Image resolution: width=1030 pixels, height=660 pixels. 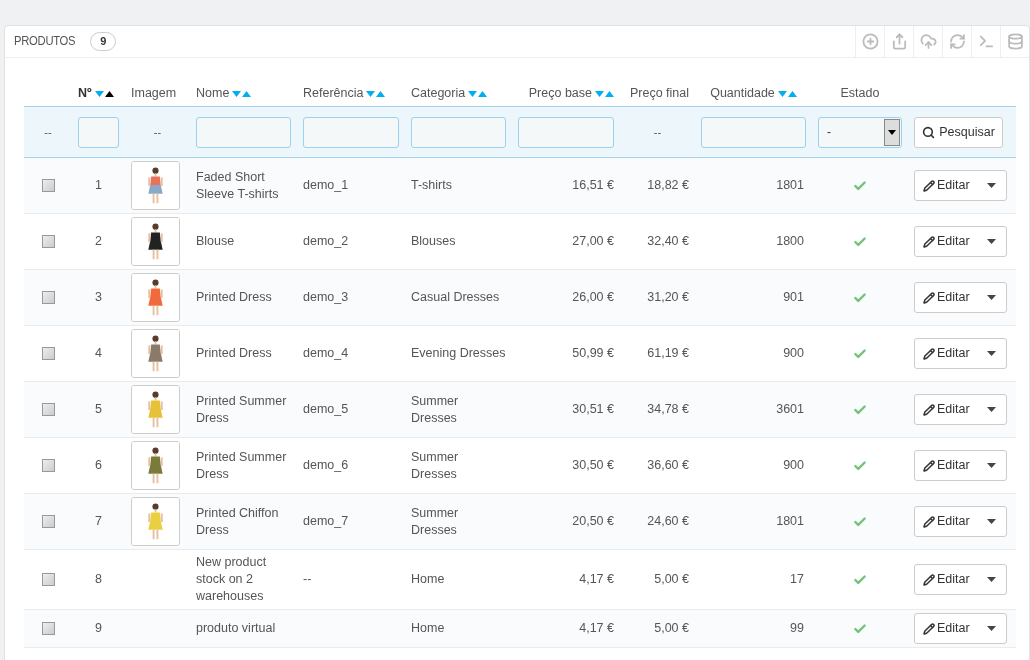 What do you see at coordinates (154, 94) in the screenshot?
I see `column-header: Imagem` at bounding box center [154, 94].